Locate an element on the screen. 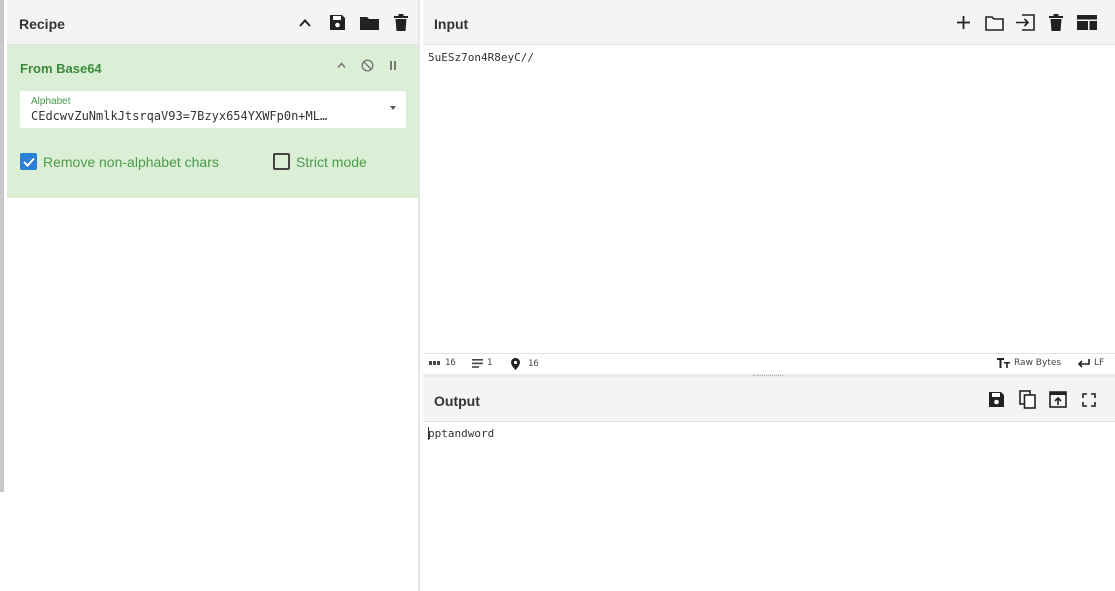  strict-mode-checkbox: Strict mode is located at coordinates (320, 161).